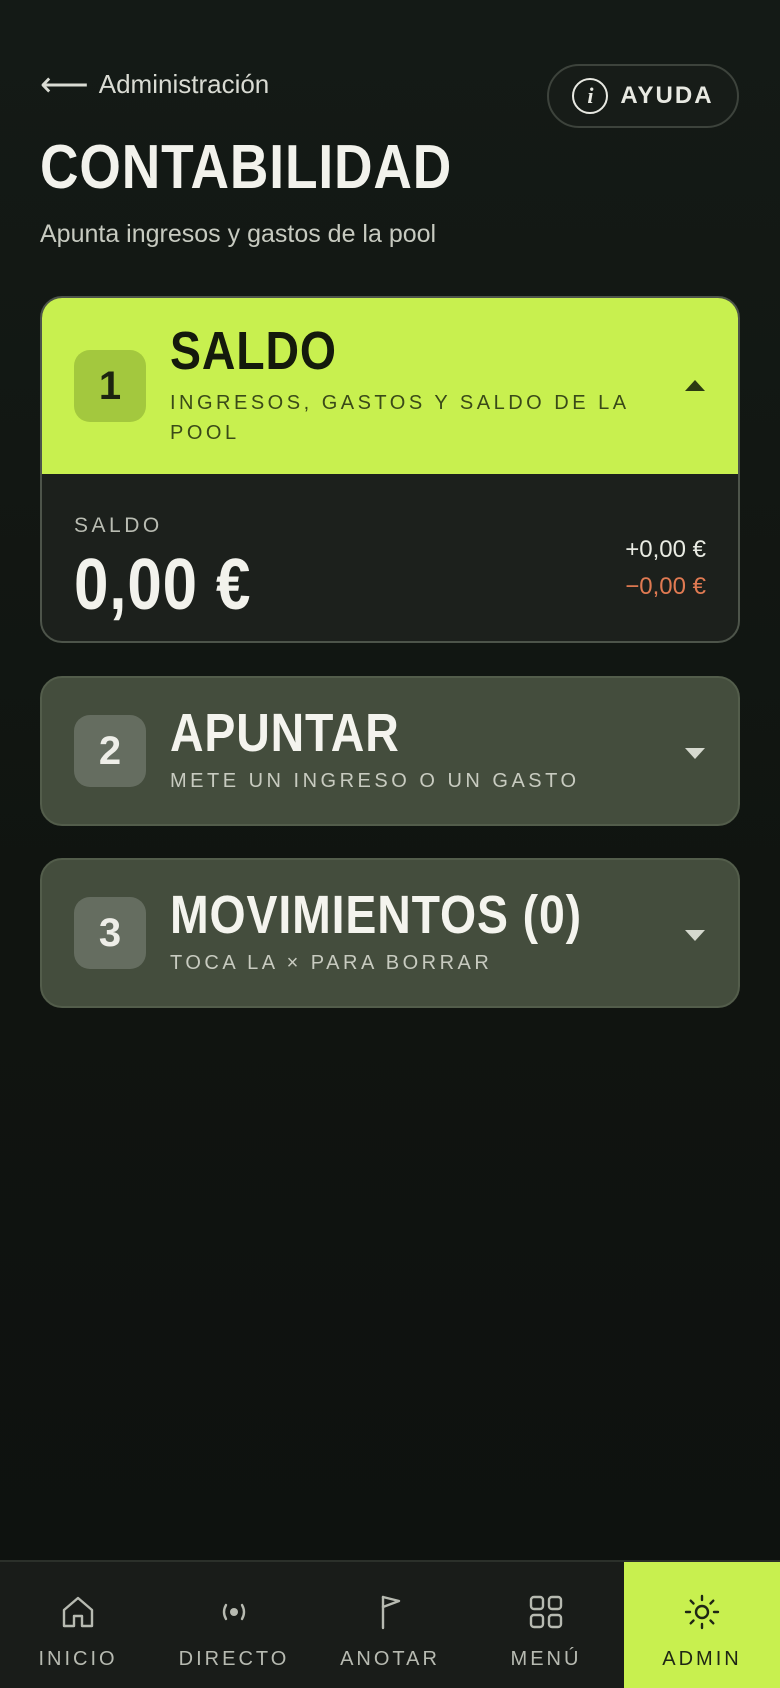 Image resolution: width=780 pixels, height=1688 pixels. Describe the element at coordinates (375, 781) in the screenshot. I see `card-subtitle: METE UN INGRESO O UN GASTO` at that location.